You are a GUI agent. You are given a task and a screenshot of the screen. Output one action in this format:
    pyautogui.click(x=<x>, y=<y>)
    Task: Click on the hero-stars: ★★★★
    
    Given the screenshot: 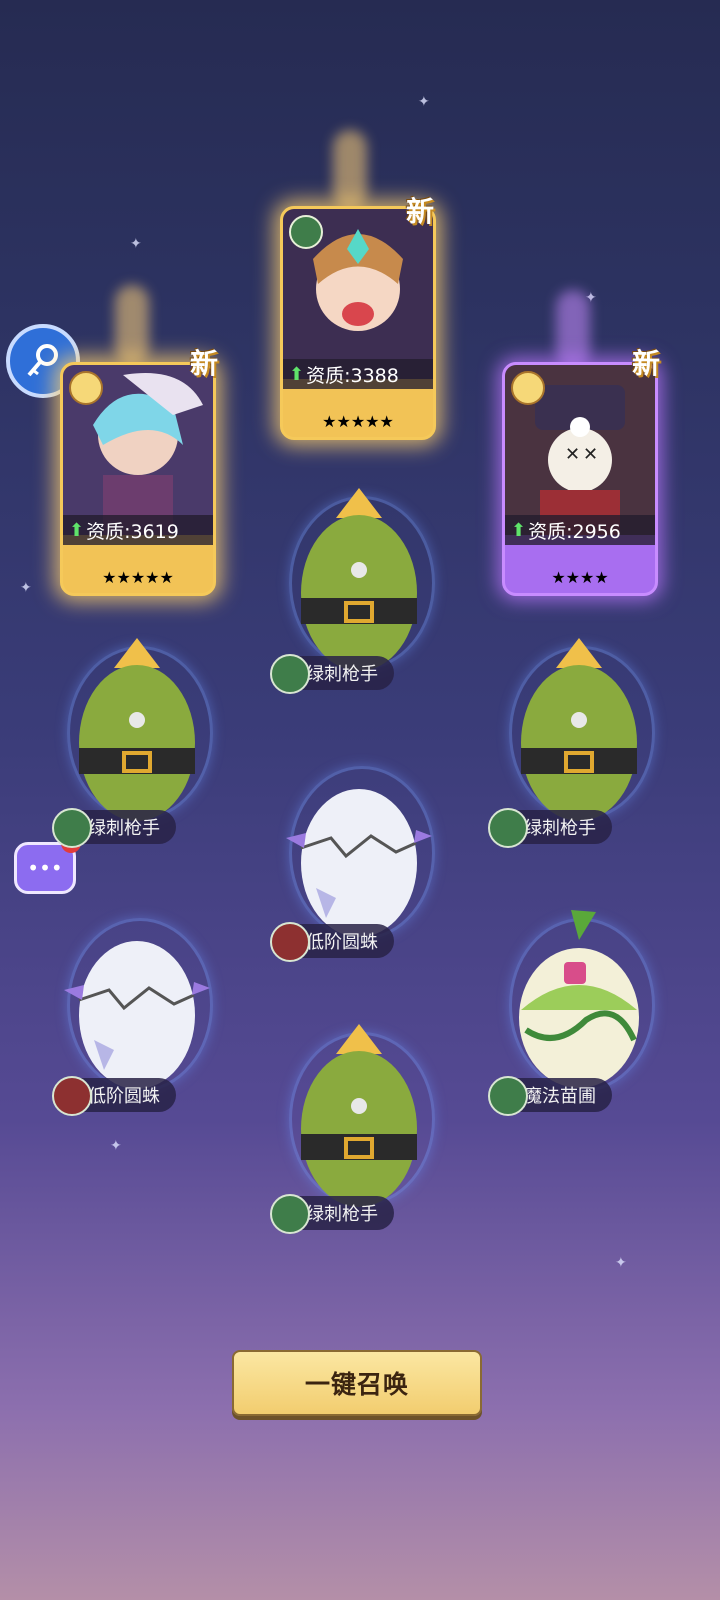 What is the action you would take?
    pyautogui.click(x=580, y=577)
    